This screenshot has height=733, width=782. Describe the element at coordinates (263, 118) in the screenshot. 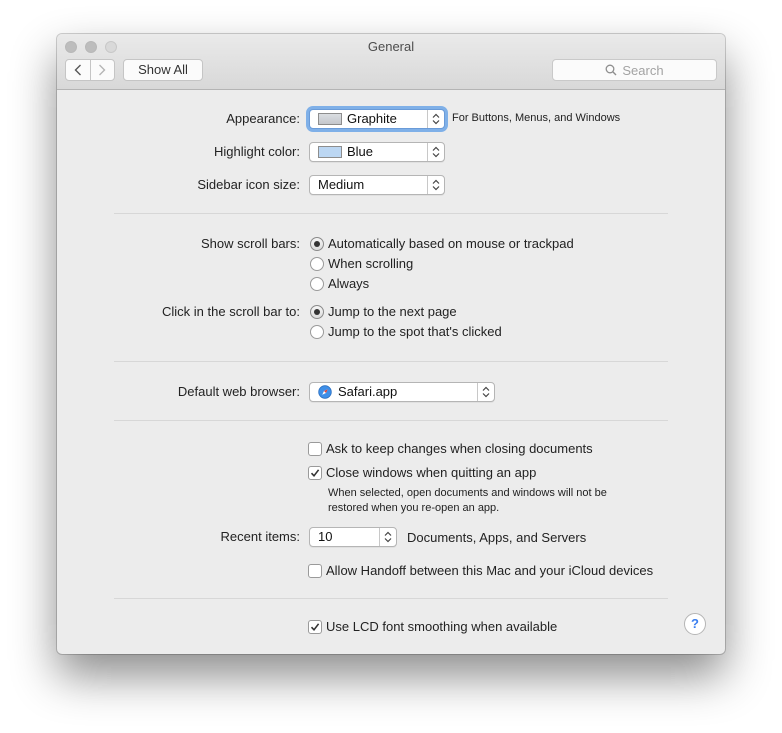

I see `appearance-label: Appearance:` at that location.